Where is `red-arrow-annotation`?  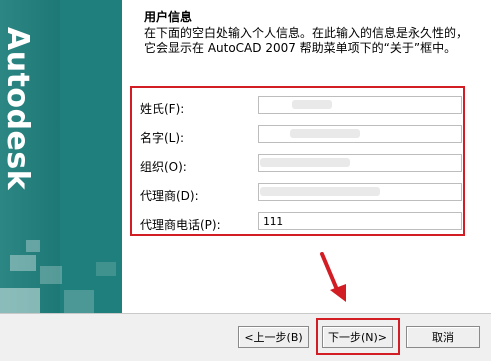
red-arrow-annotation is located at coordinates (333, 277).